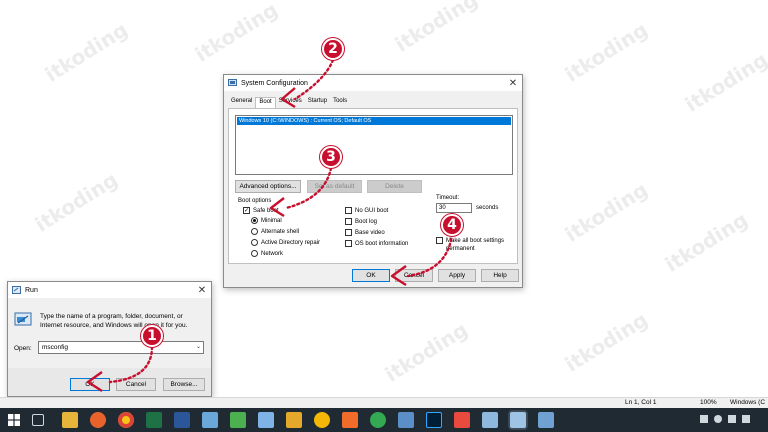 The width and height of the screenshot is (768, 432). What do you see at coordinates (14, 420) in the screenshot?
I see `windows-start-icon` at bounding box center [14, 420].